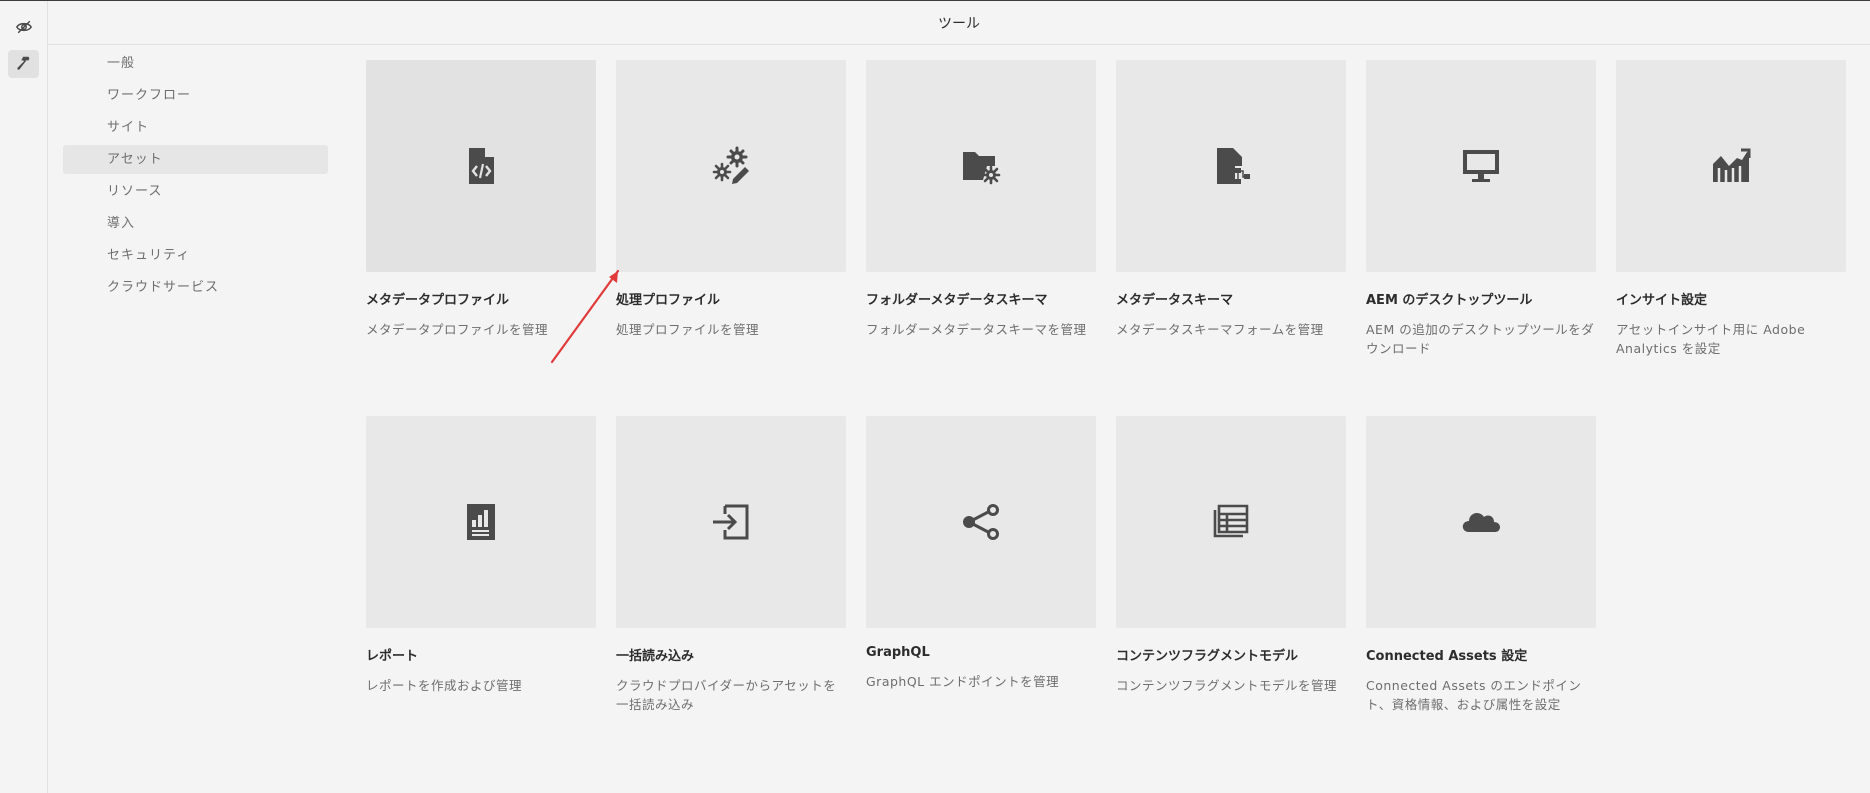  Describe the element at coordinates (668, 300) in the screenshot. I see `card-title: 処理プロファイル` at that location.